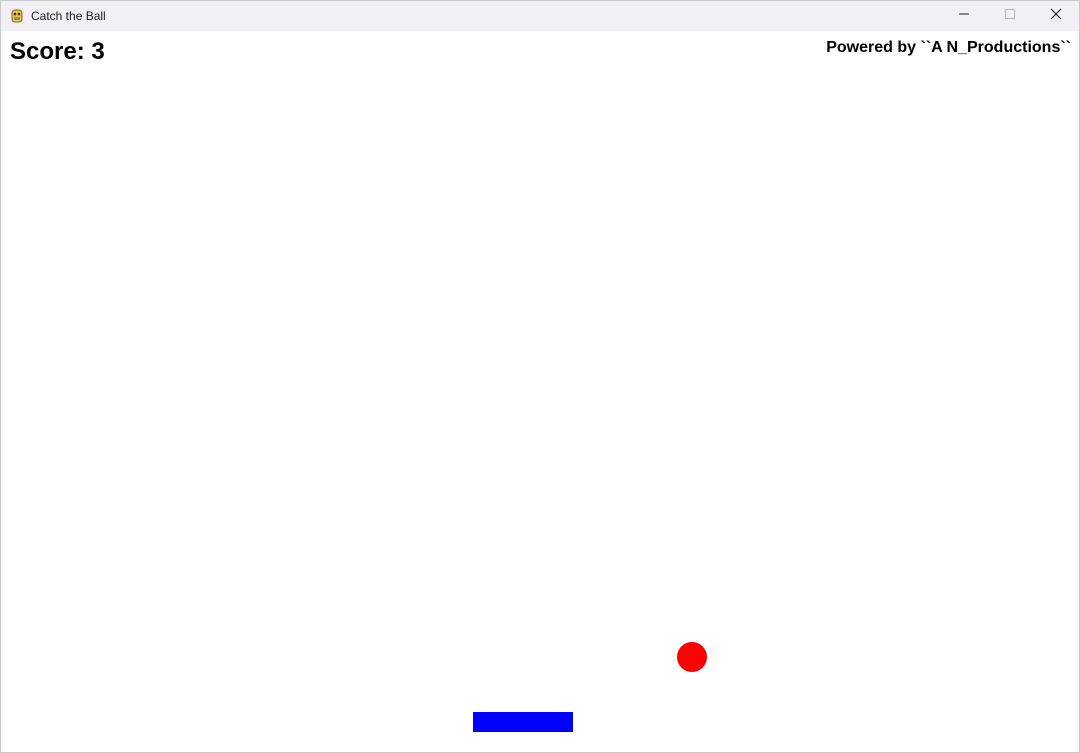 This screenshot has width=1080, height=753. I want to click on credit-label: Powered by ``A N_Productions``, so click(948, 47).